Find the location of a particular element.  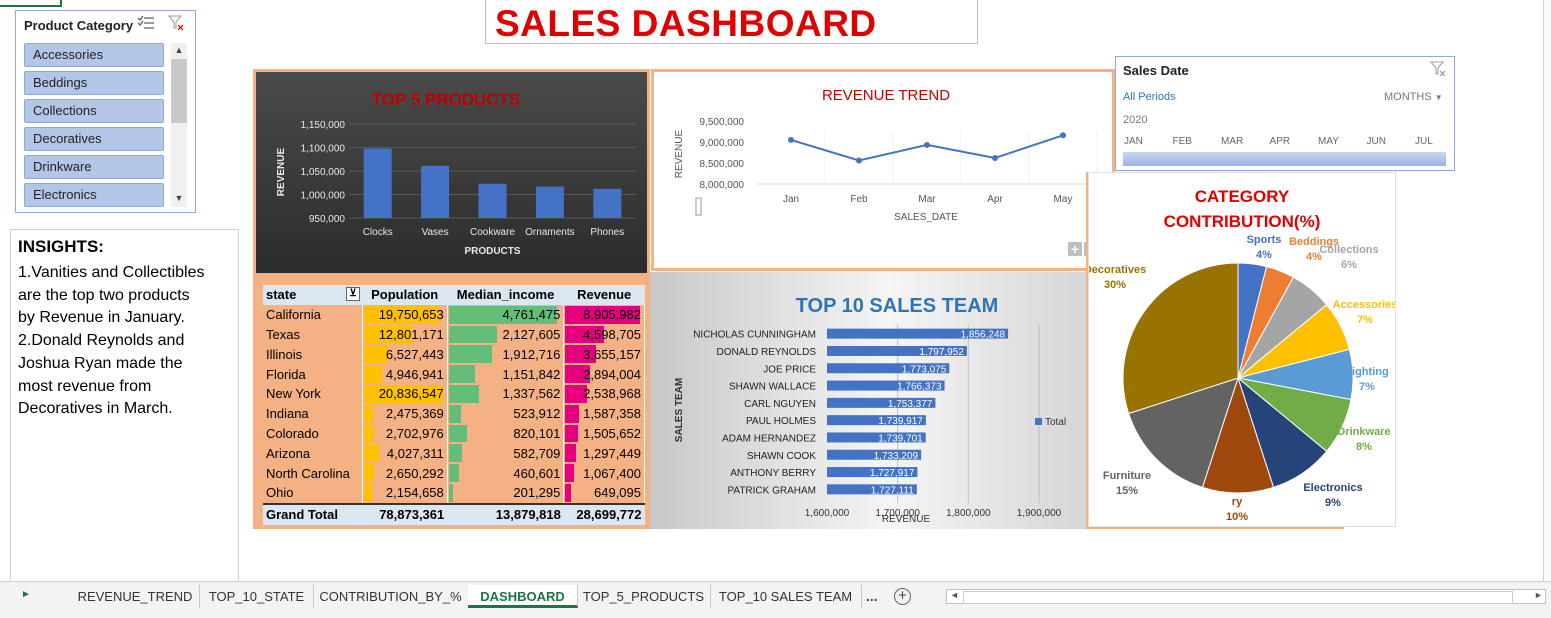

timeline-month-feb: FEB is located at coordinates (1182, 141).